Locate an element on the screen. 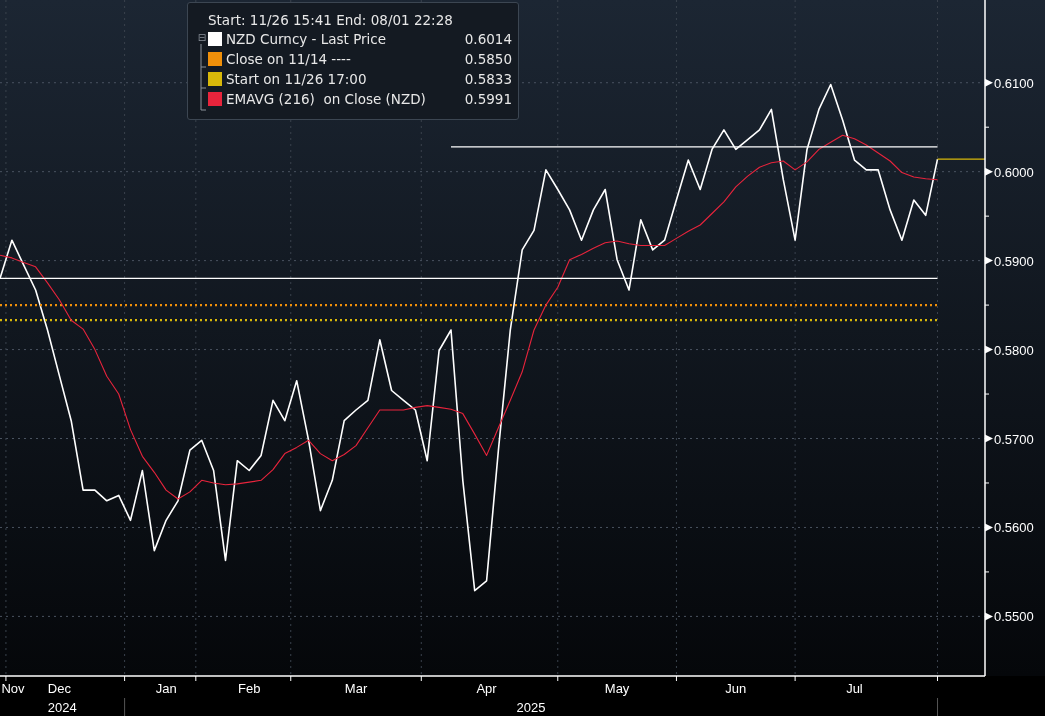 This screenshot has height=716, width=1045. legend-label: Start on 11/26 17:00 is located at coordinates (297, 79).